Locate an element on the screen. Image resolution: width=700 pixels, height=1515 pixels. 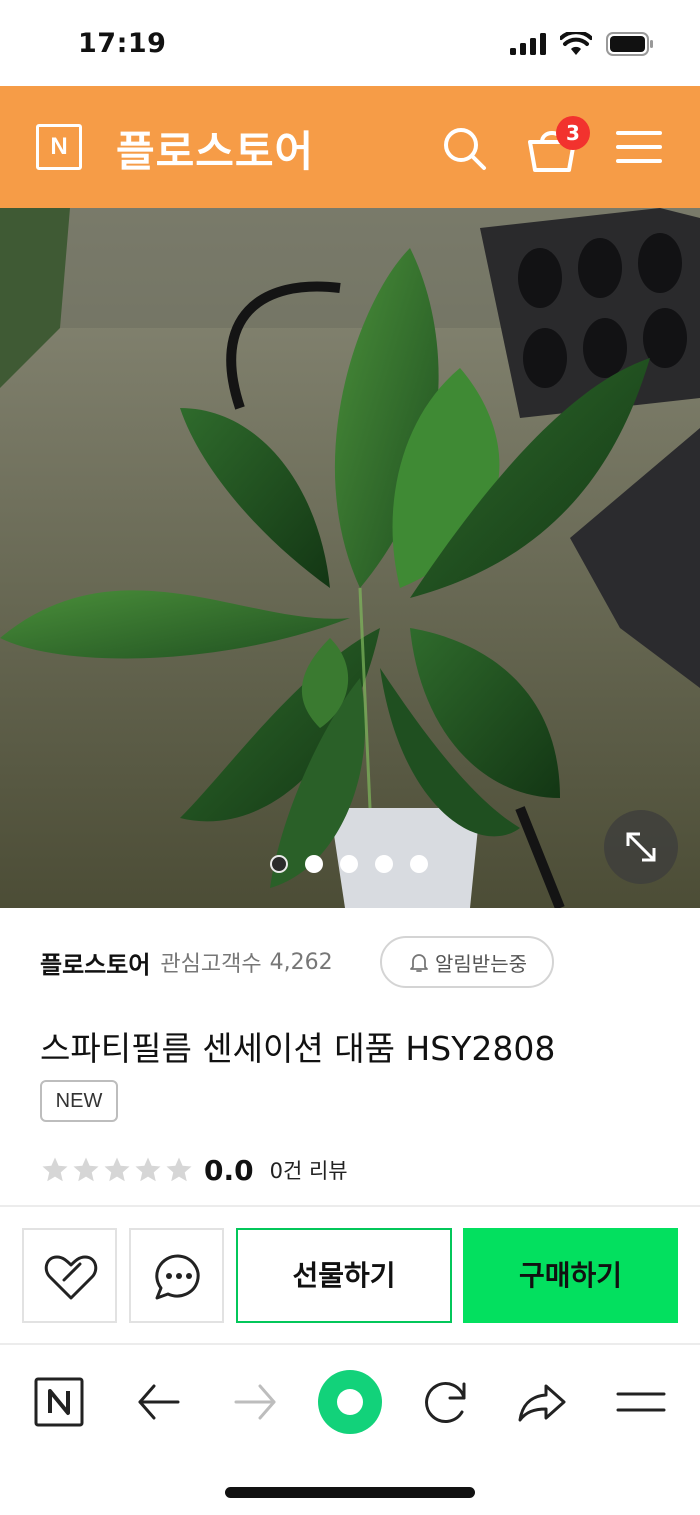
battery-icon is located at coordinates (629, 44).